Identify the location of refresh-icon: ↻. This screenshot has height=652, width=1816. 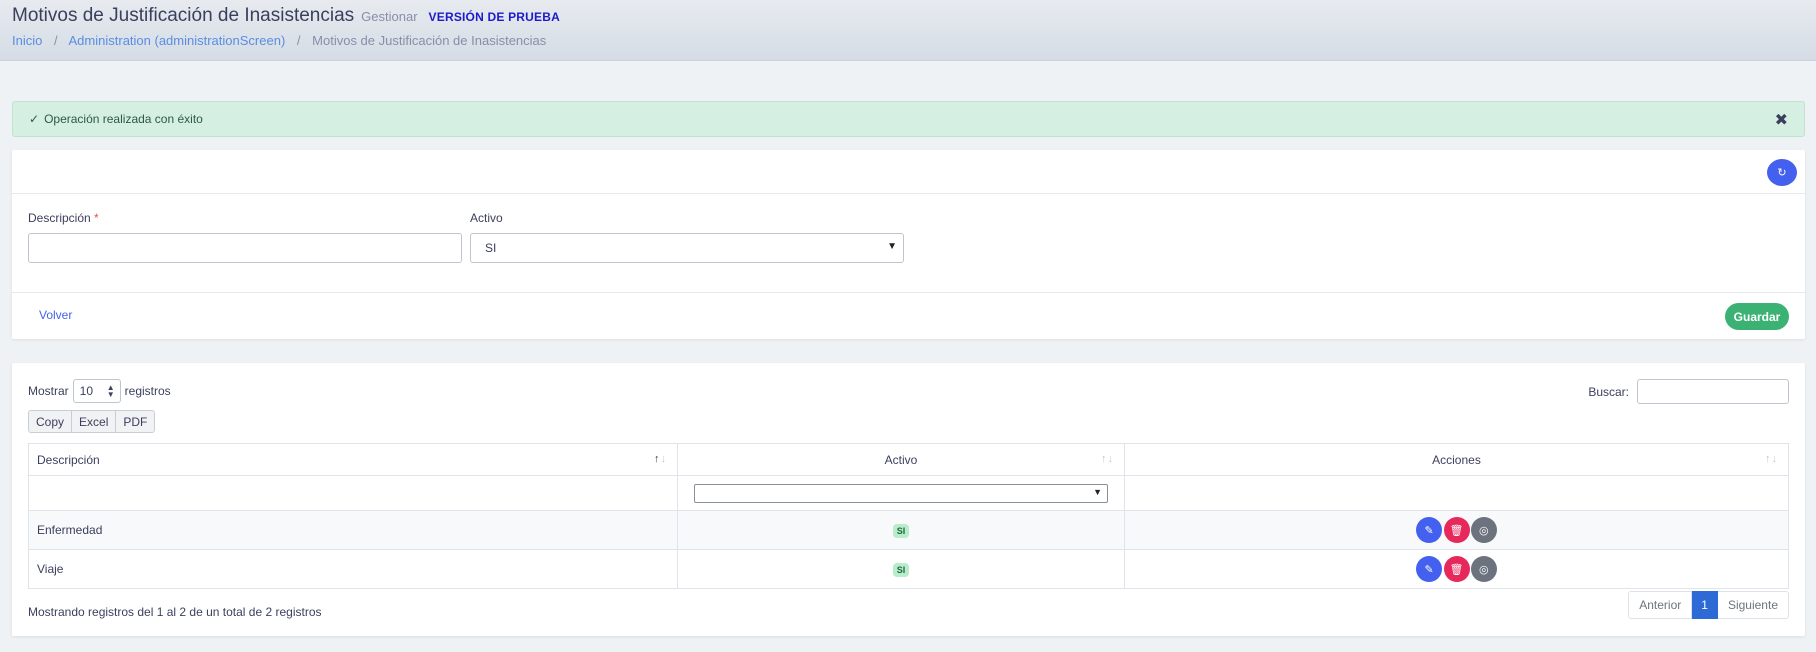
(1782, 173).